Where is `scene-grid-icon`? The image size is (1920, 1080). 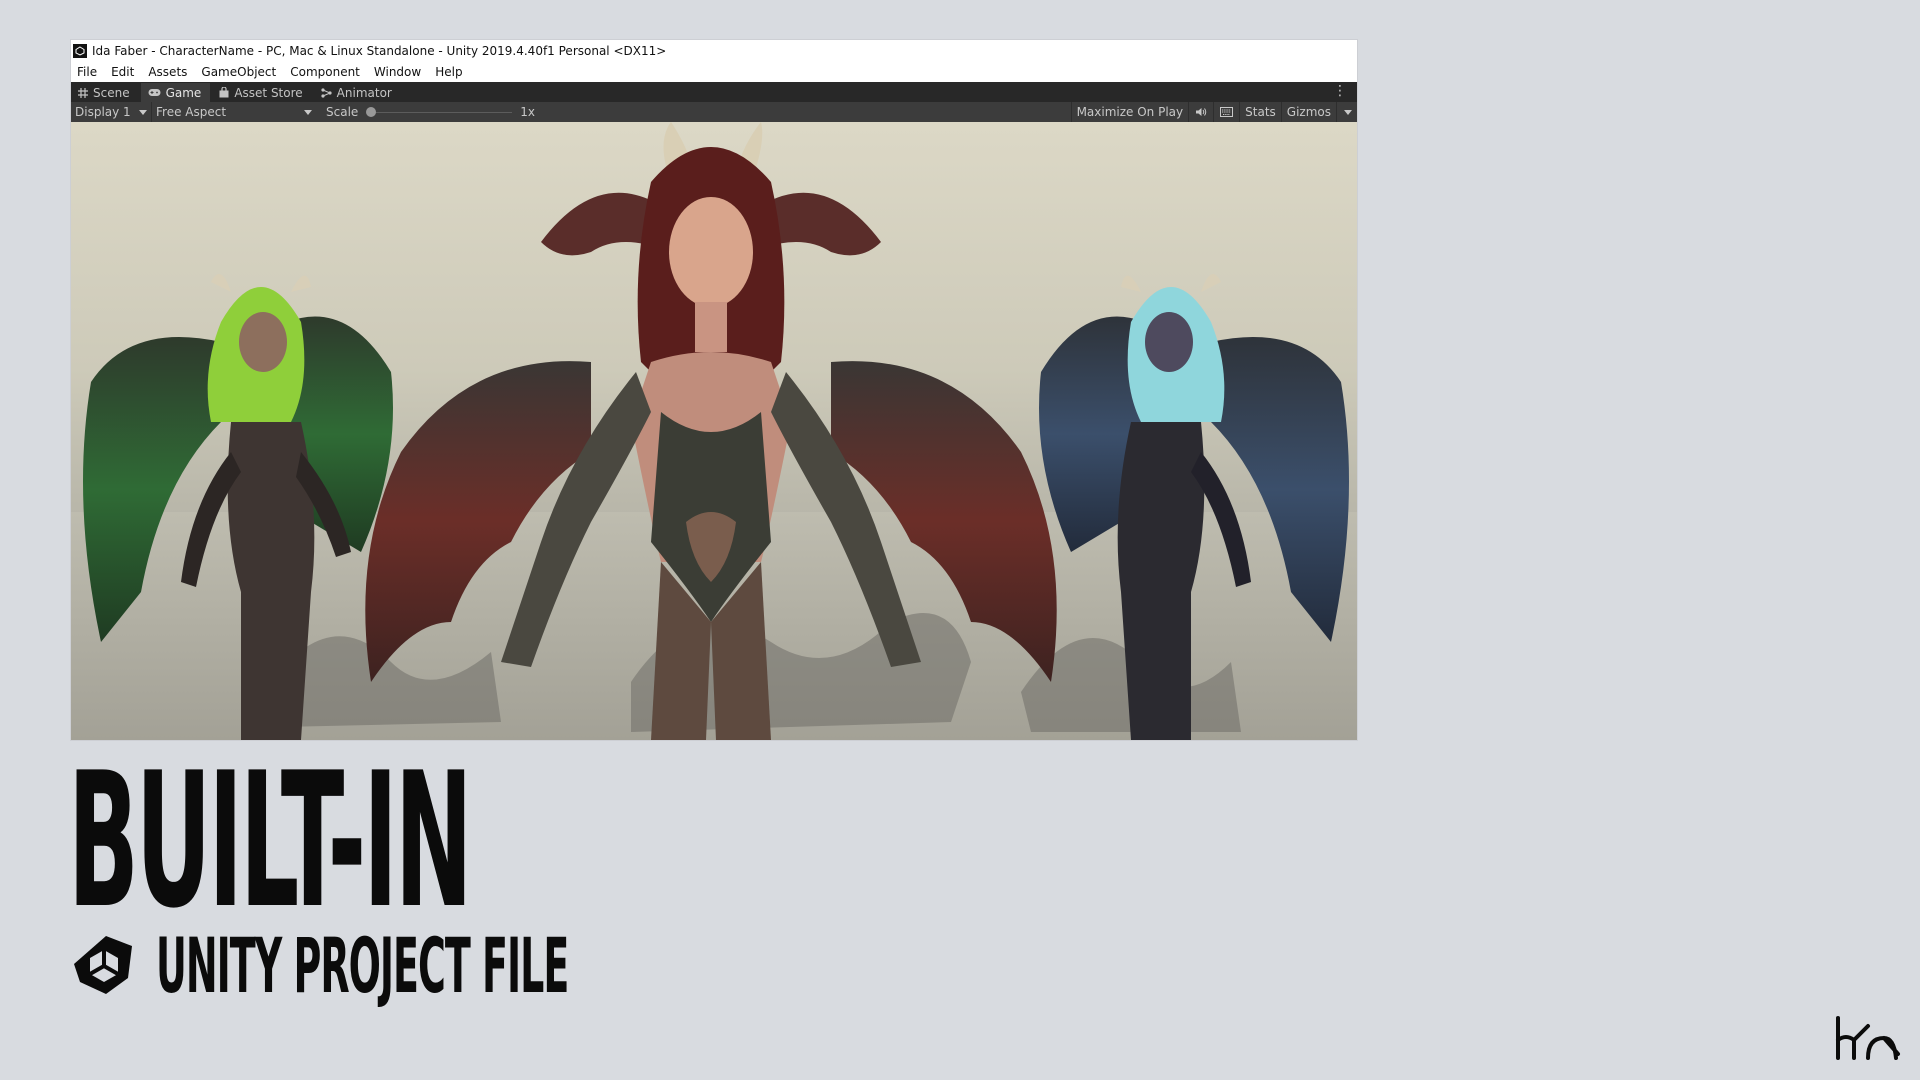 scene-grid-icon is located at coordinates (83, 92).